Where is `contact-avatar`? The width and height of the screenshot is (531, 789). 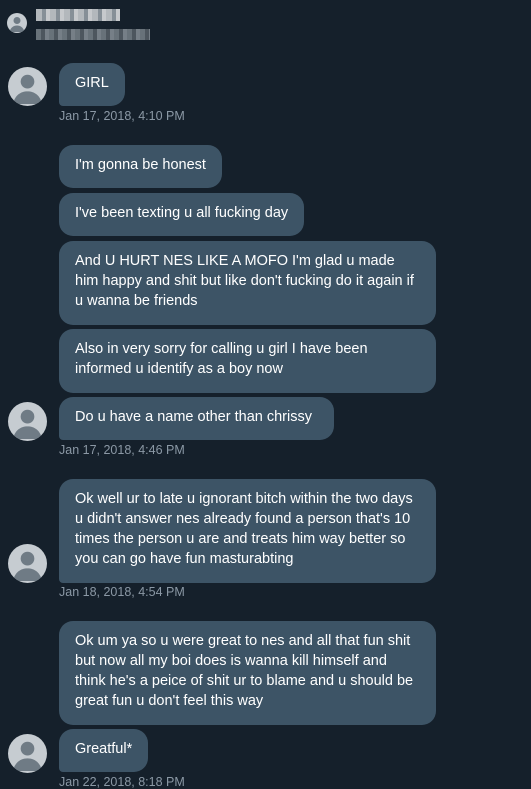
contact-avatar is located at coordinates (17, 23).